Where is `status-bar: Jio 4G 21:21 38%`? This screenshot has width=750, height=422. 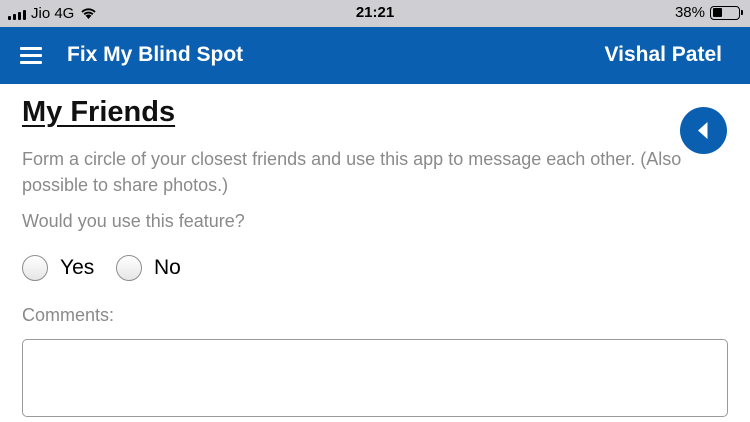 status-bar: Jio 4G 21:21 38% is located at coordinates (375, 13).